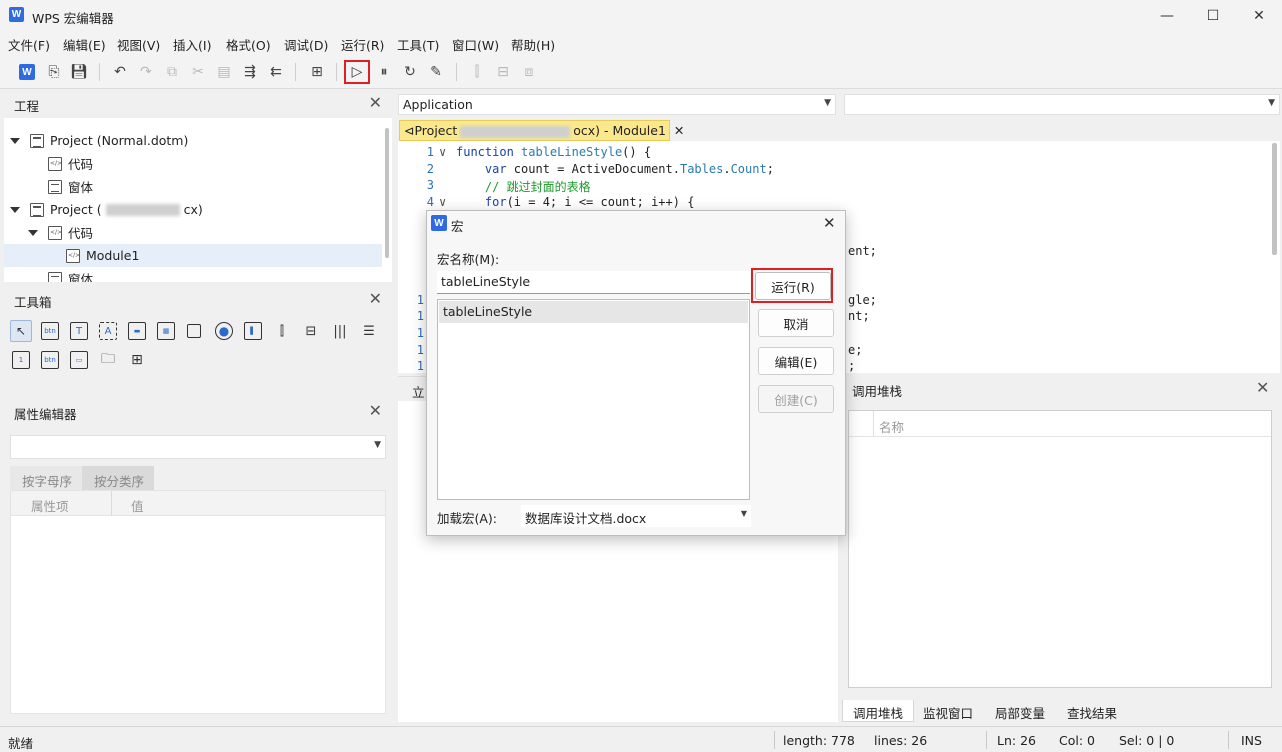 The width and height of the screenshot is (1282, 752). What do you see at coordinates (276, 72) in the screenshot?
I see `outdent-icon: ⇇` at bounding box center [276, 72].